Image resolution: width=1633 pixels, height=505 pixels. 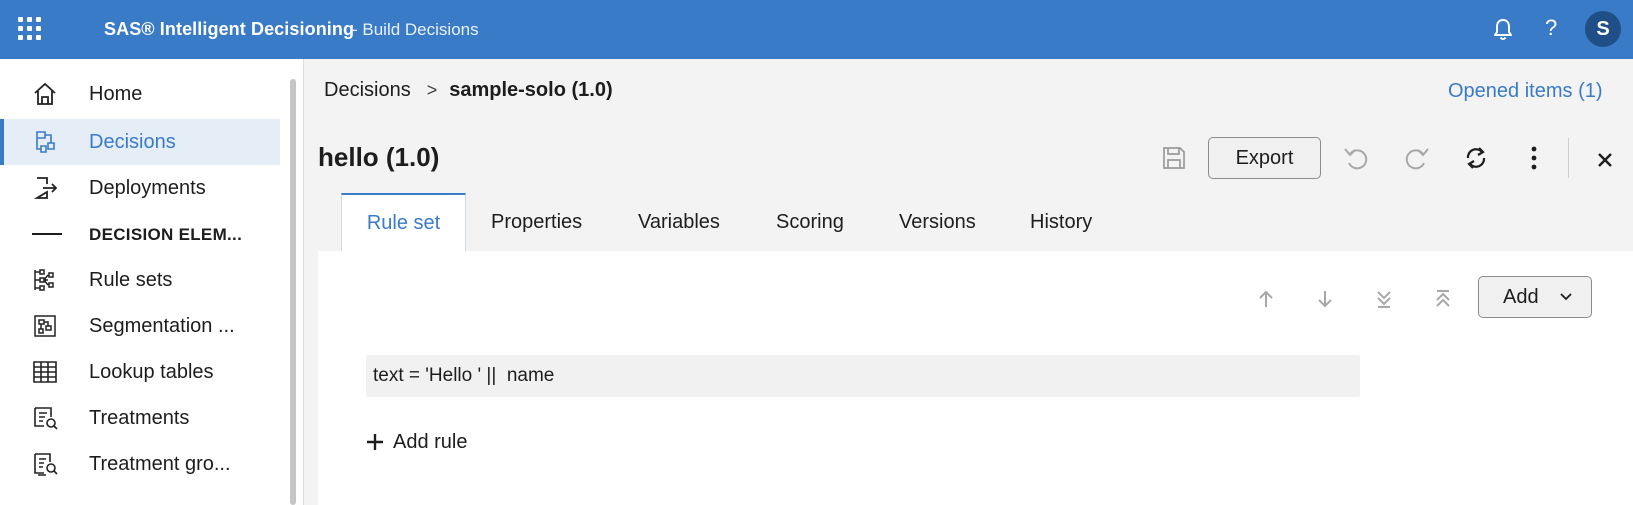 What do you see at coordinates (375, 442) in the screenshot?
I see `plus-icon` at bounding box center [375, 442].